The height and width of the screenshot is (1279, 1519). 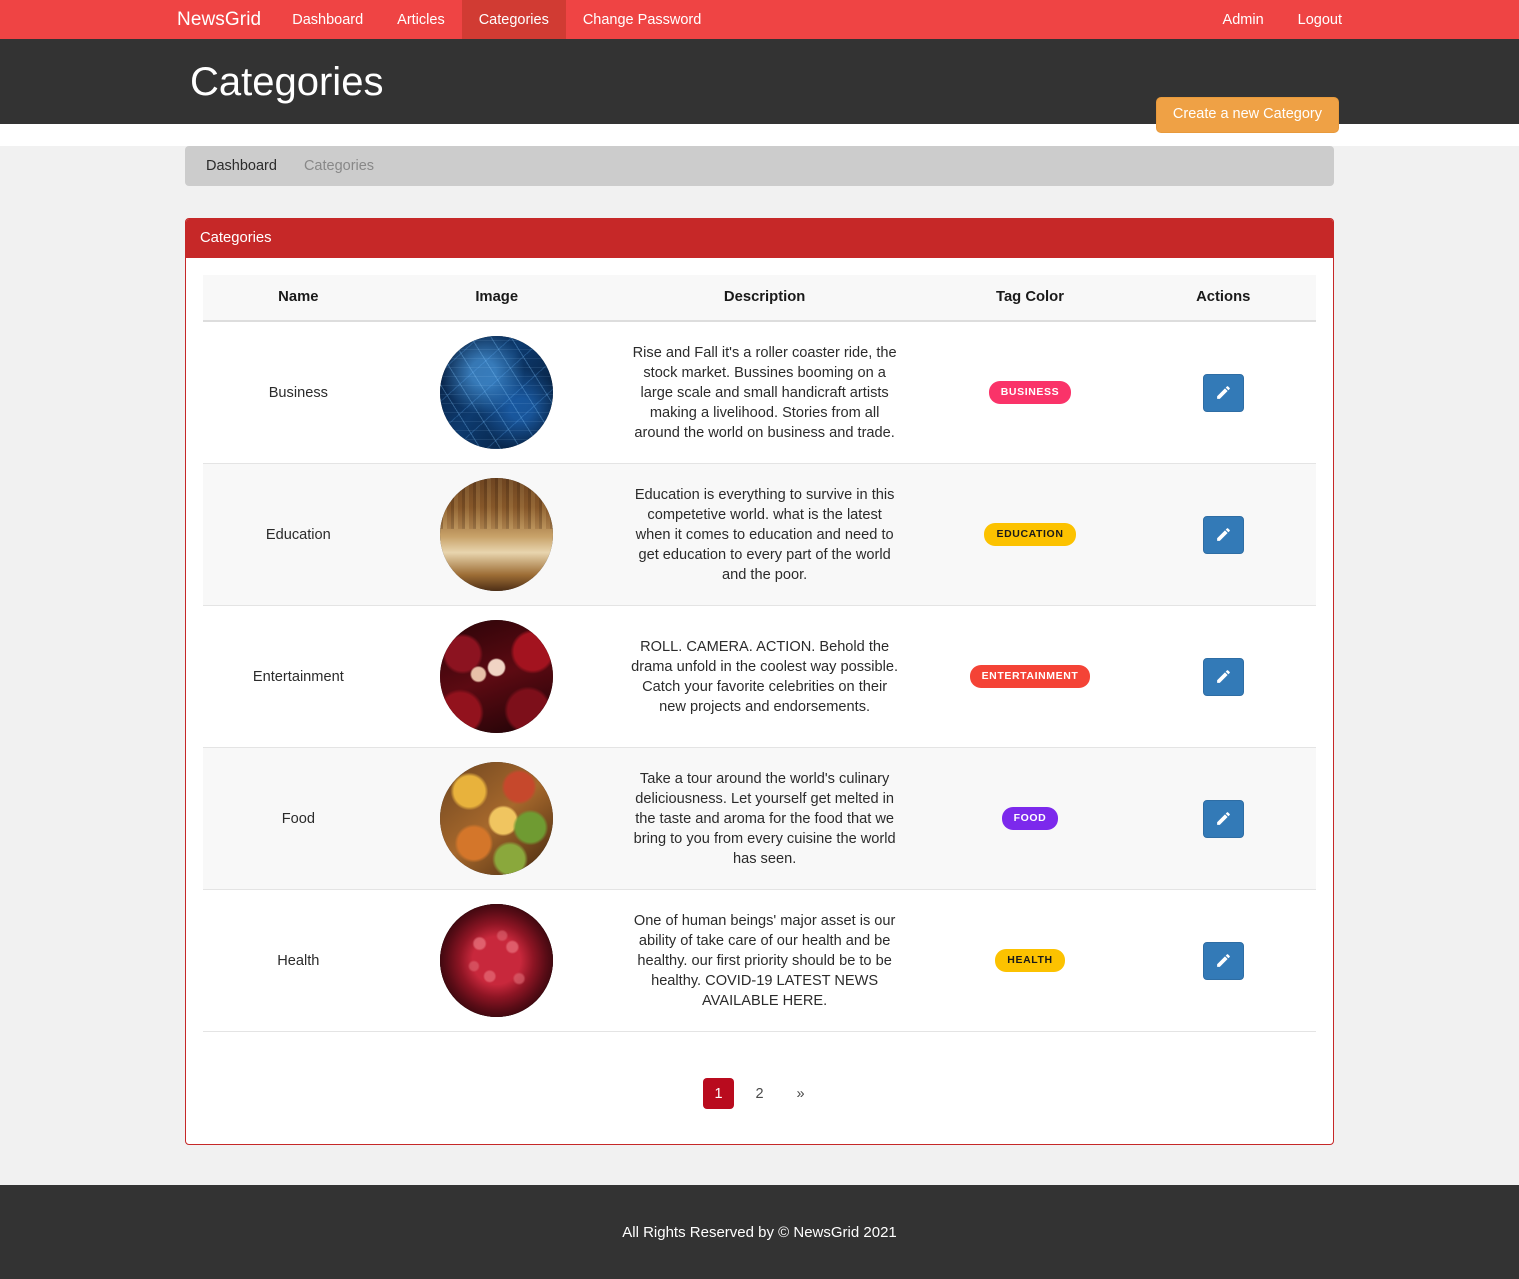 I want to click on nav-item-logout: Logout, so click(x=1320, y=19).